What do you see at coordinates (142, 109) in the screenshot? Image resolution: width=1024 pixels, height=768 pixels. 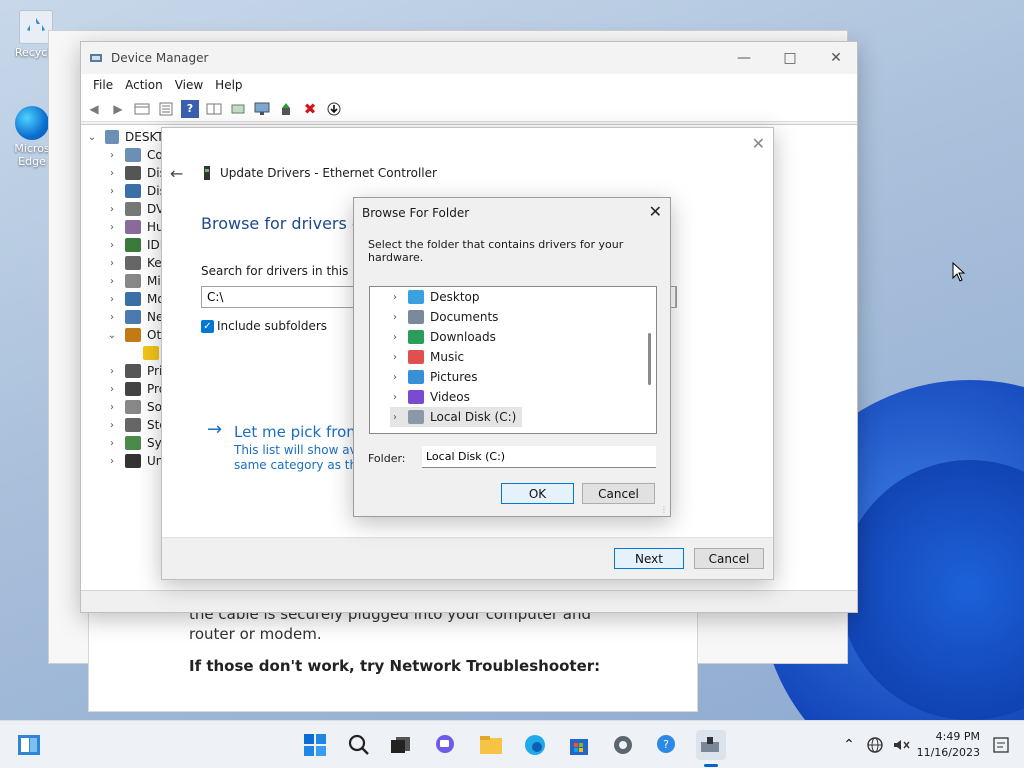 I see `properties-icon` at bounding box center [142, 109].